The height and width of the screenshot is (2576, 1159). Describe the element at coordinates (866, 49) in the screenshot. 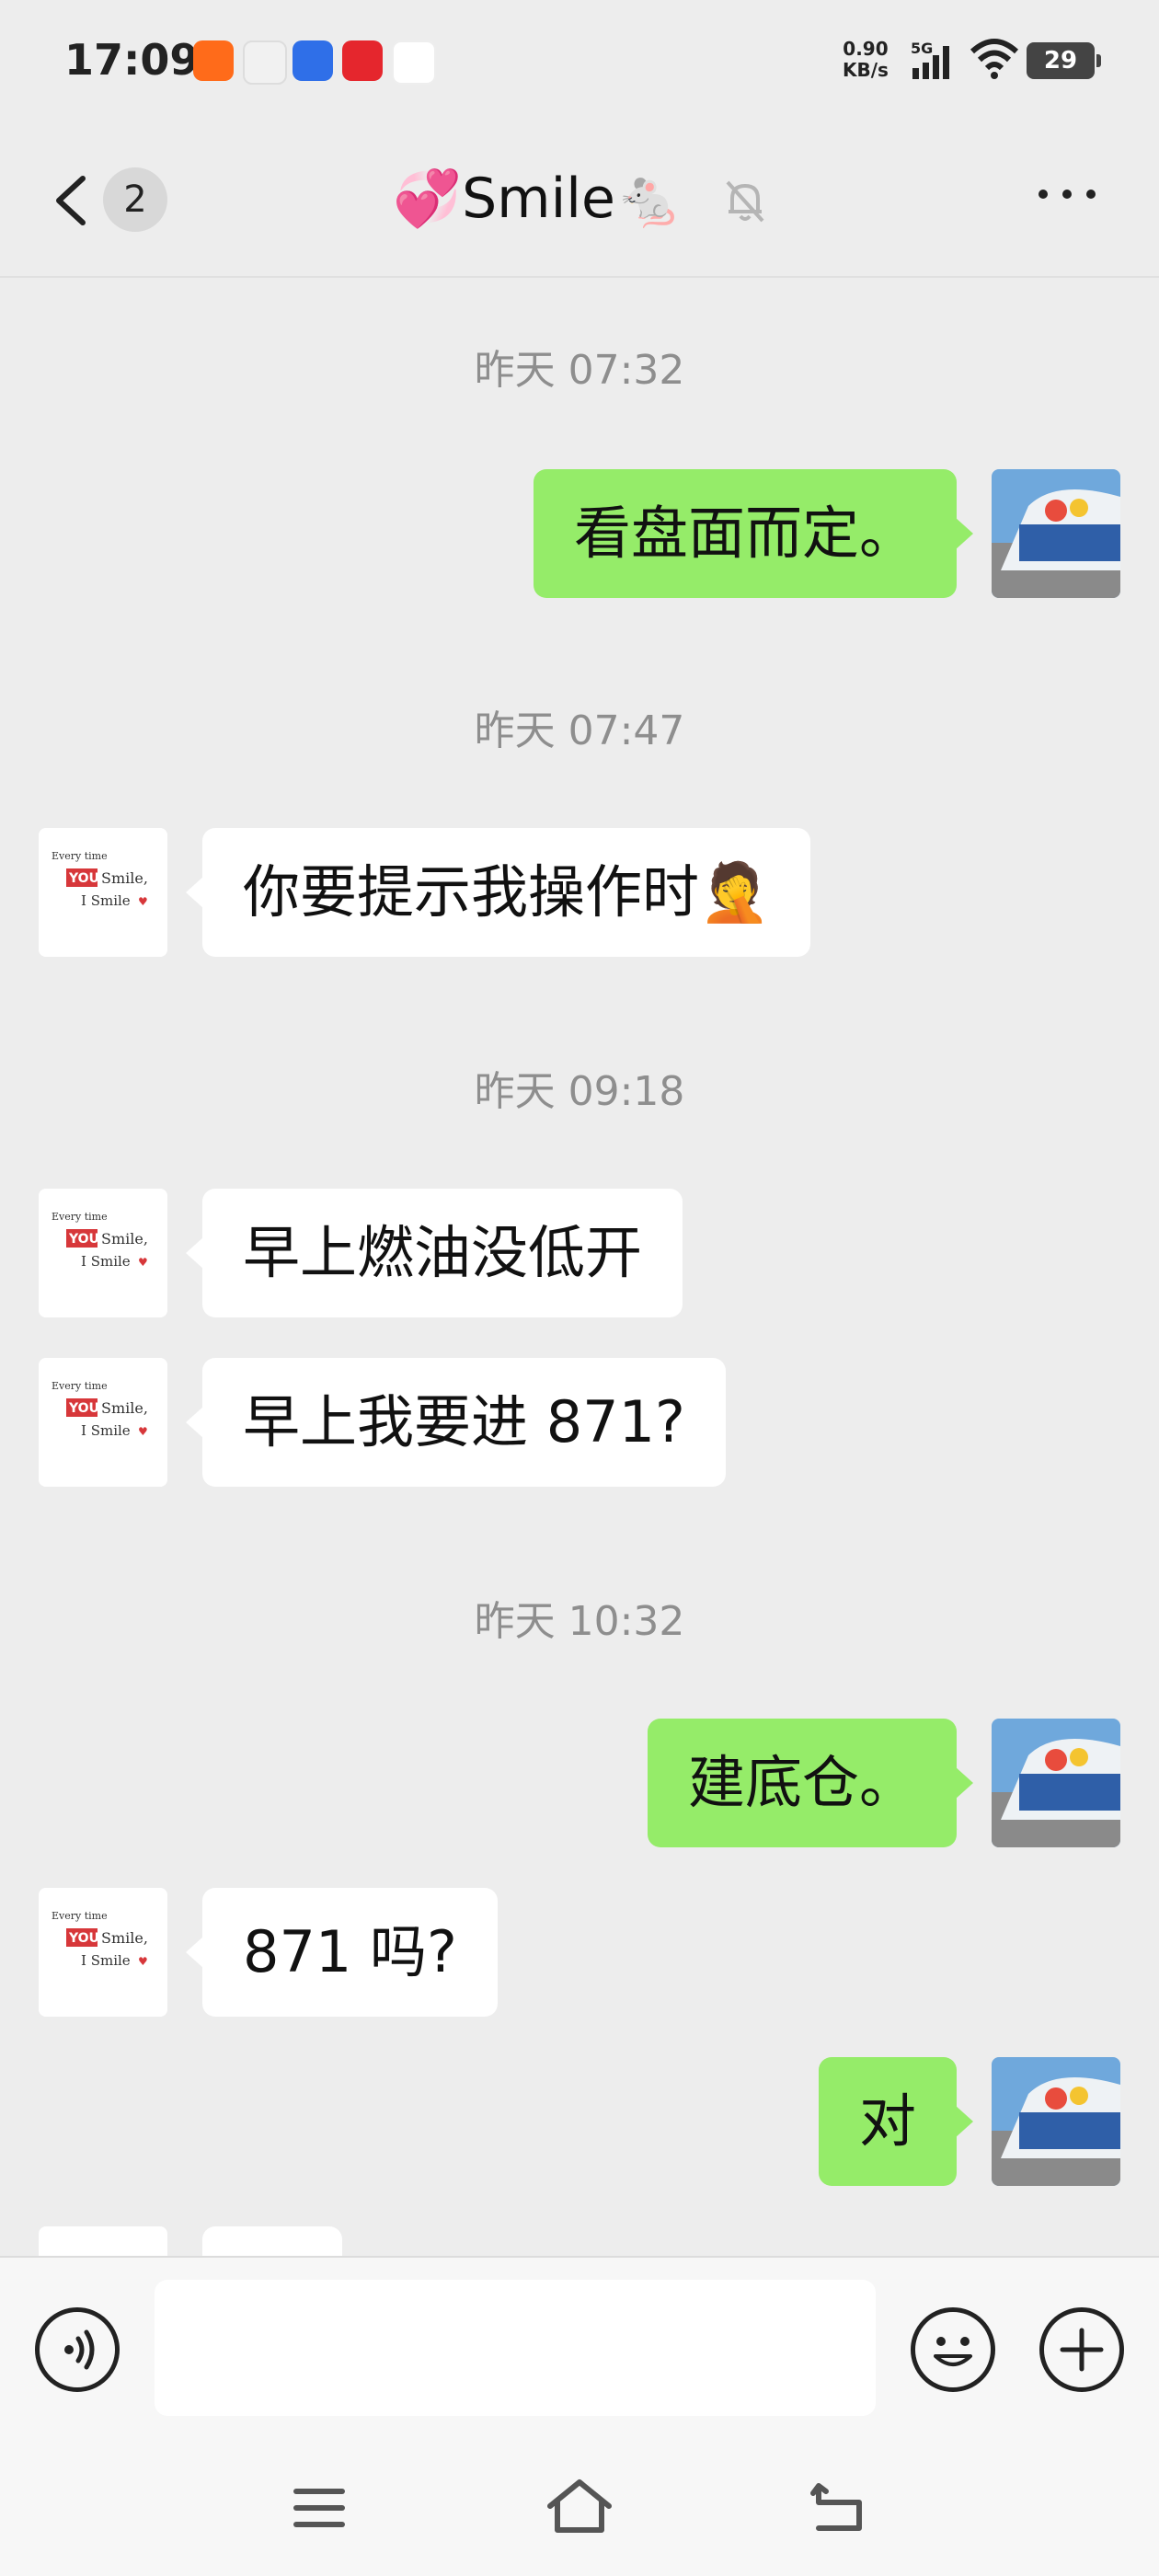

I see `network-speed-value: 0.90` at that location.